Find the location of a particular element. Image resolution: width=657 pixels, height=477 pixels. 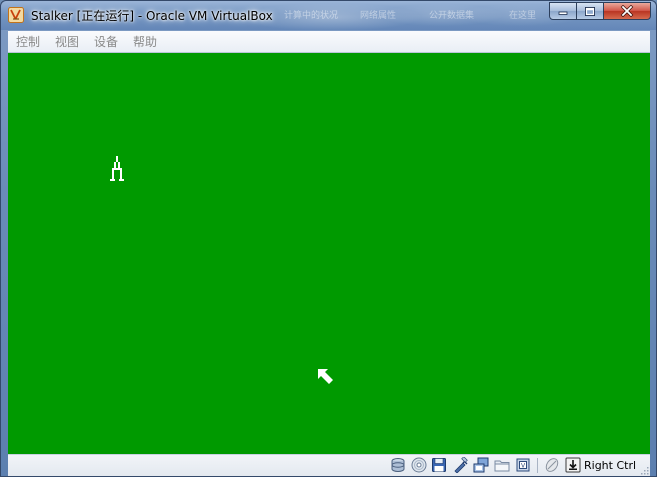

usb-icon is located at coordinates (460, 465).